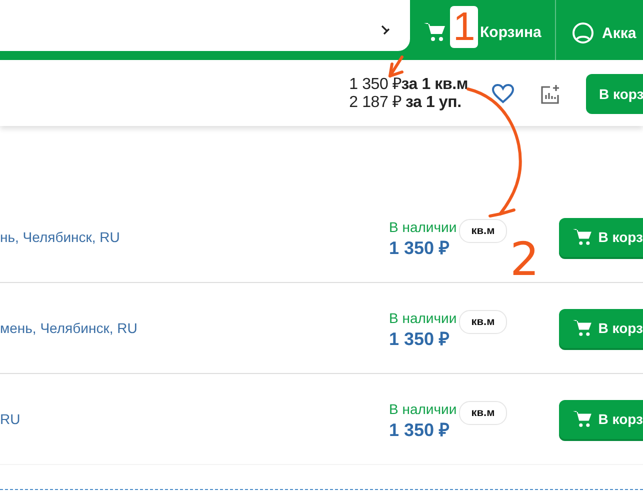 This screenshot has width=643, height=500. I want to click on annotation-number: 2, so click(525, 259).